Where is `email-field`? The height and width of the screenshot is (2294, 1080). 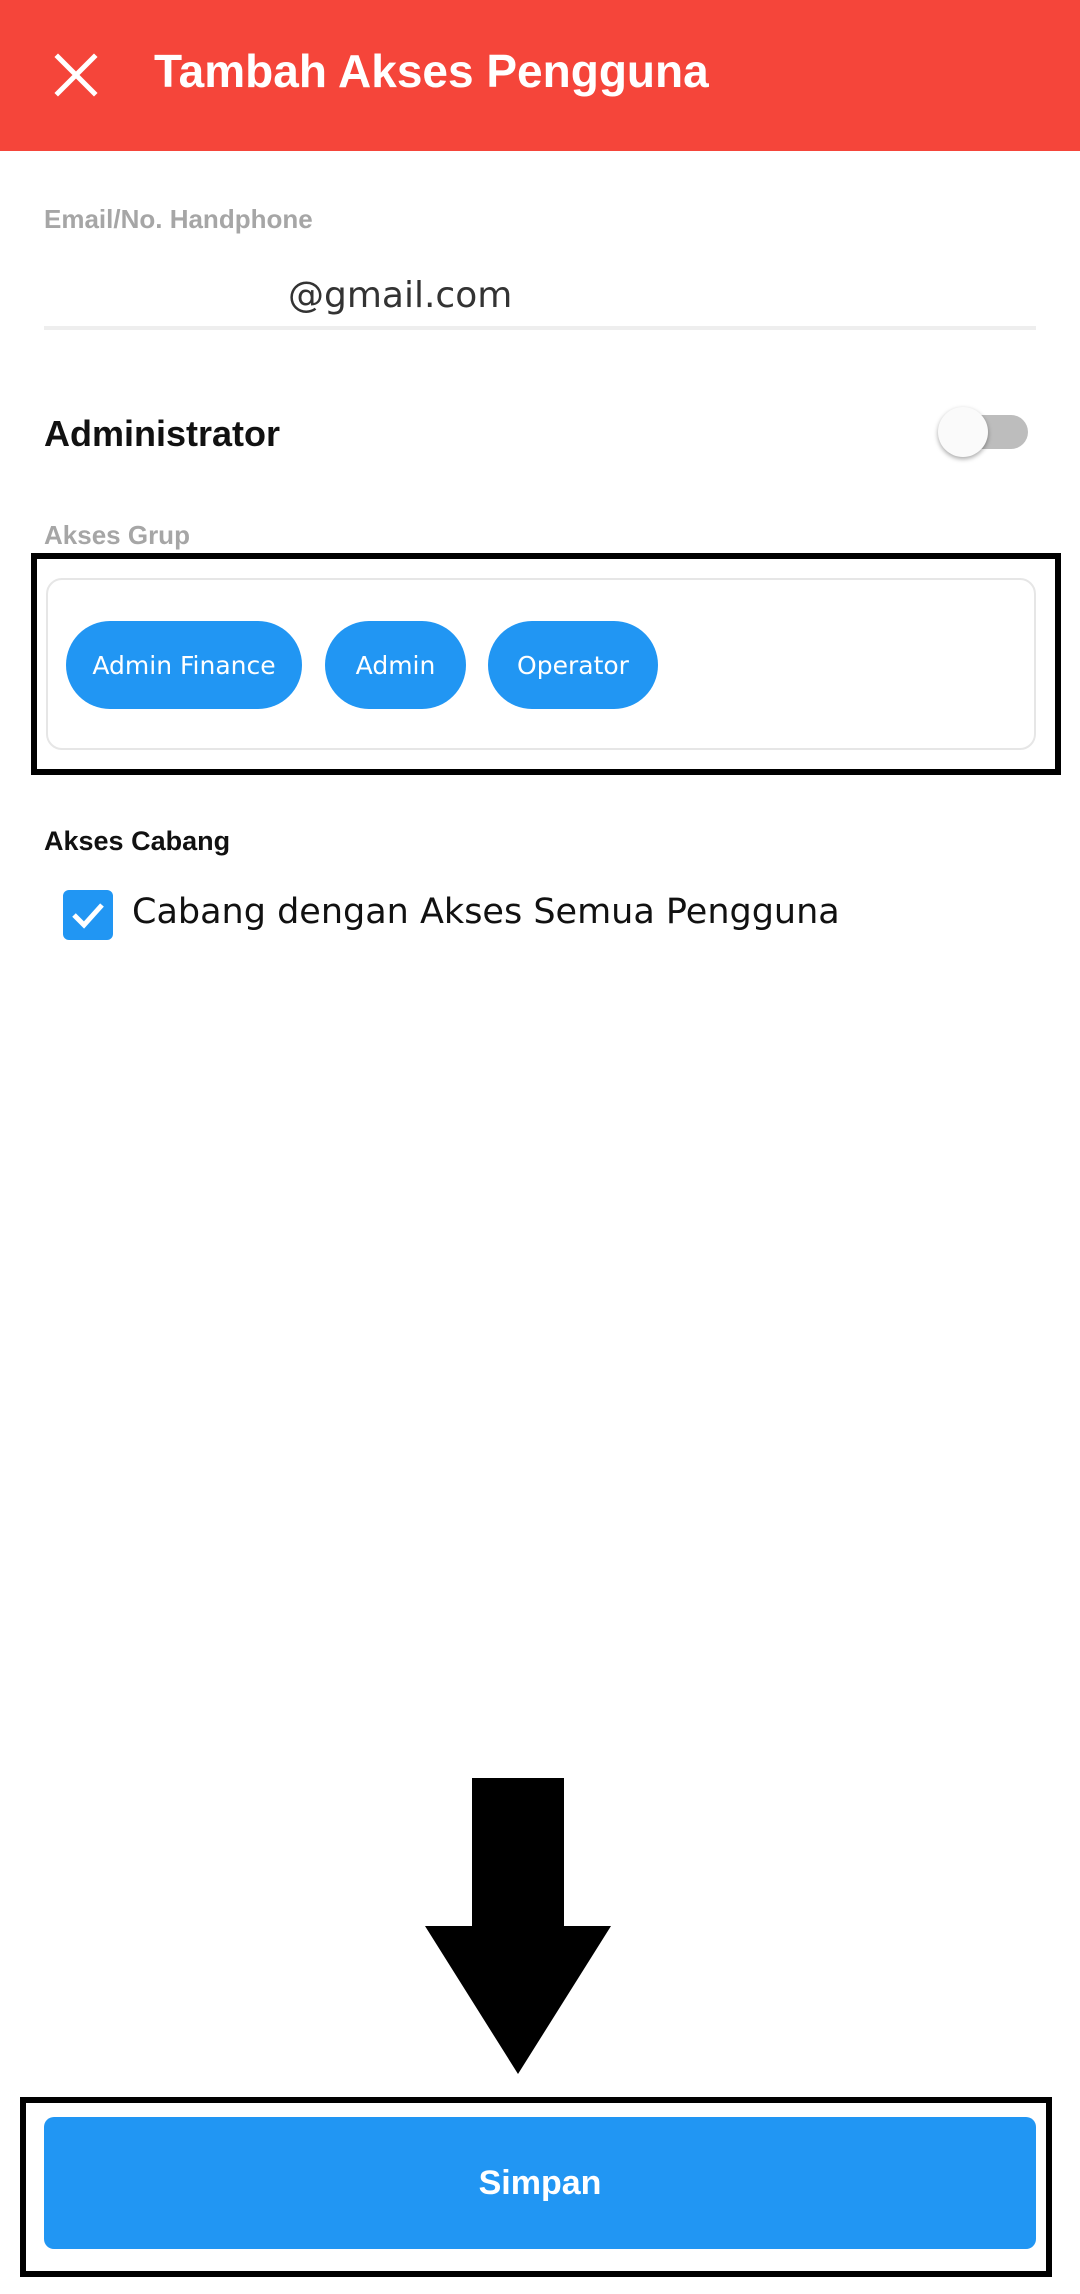
email-field is located at coordinates (540, 295).